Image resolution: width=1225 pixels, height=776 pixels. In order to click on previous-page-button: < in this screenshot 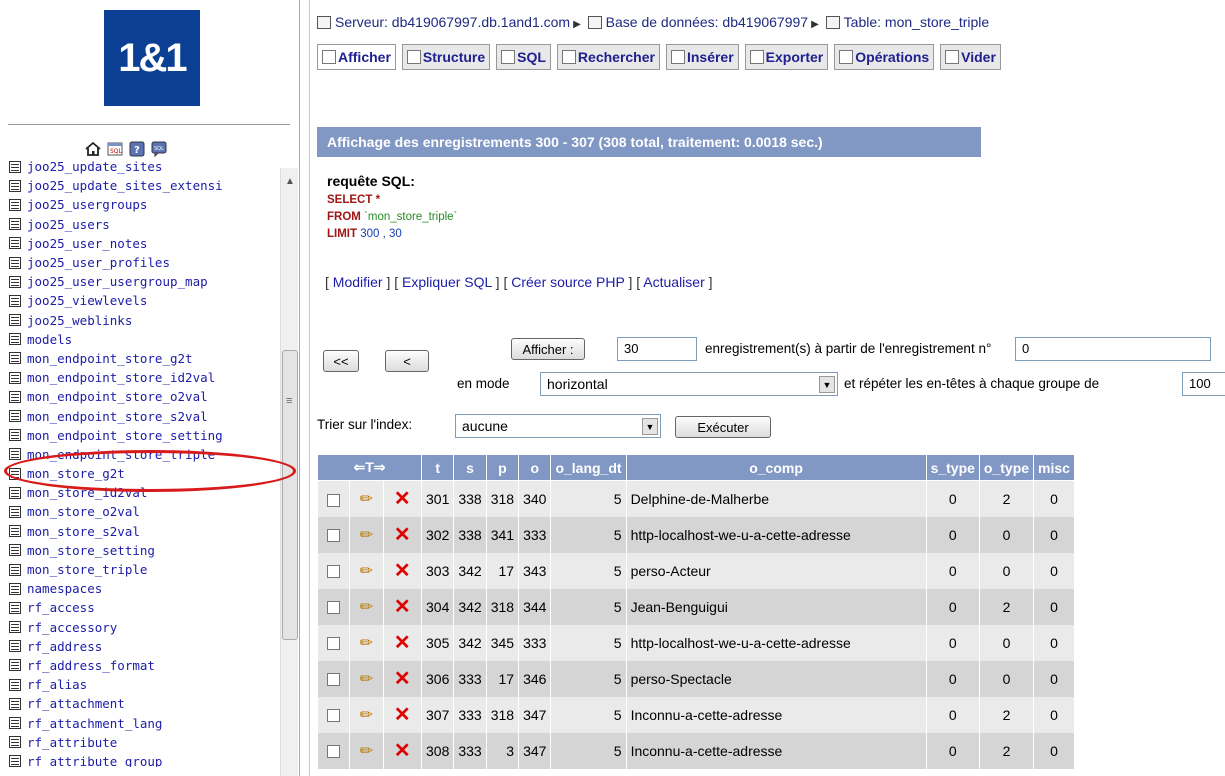, I will do `click(407, 361)`.